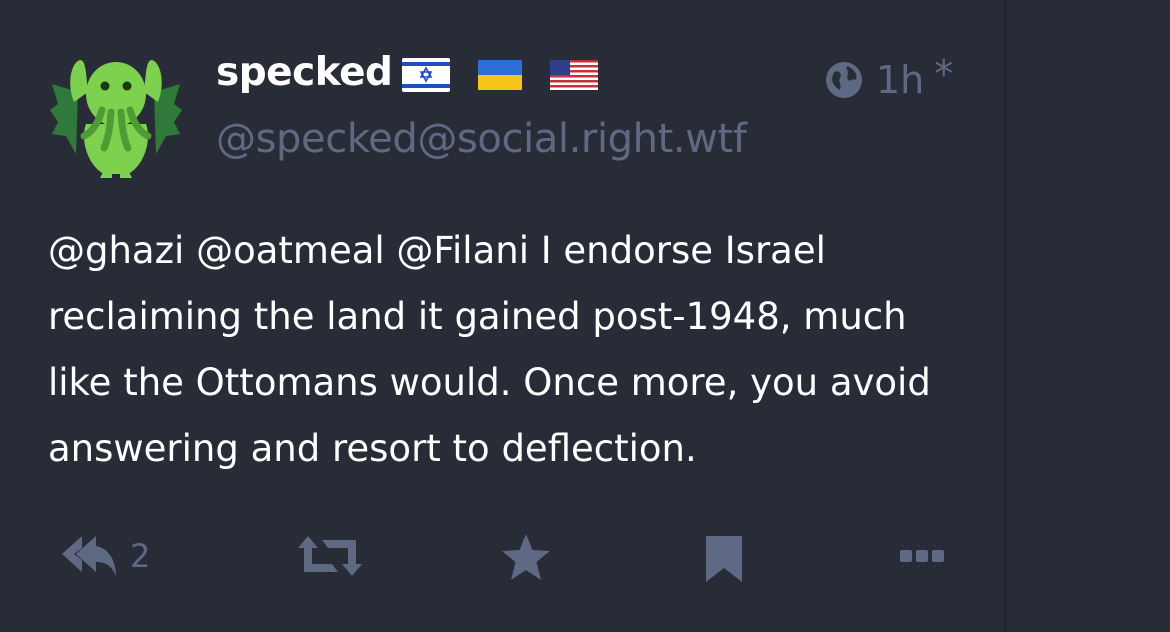 The height and width of the screenshot is (632, 1170). I want to click on status-meta: 1h *, so click(888, 77).